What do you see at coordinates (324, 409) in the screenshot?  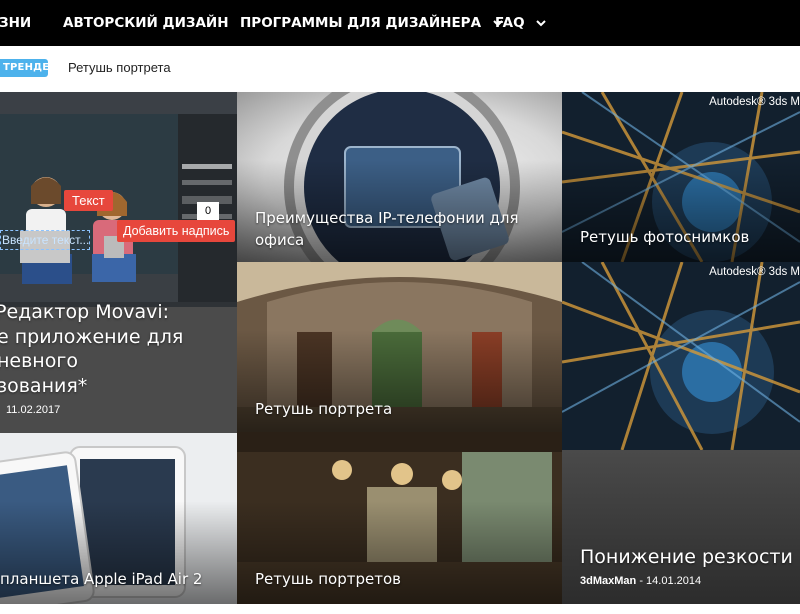 I see `tile-title: Ретушь портрета` at bounding box center [324, 409].